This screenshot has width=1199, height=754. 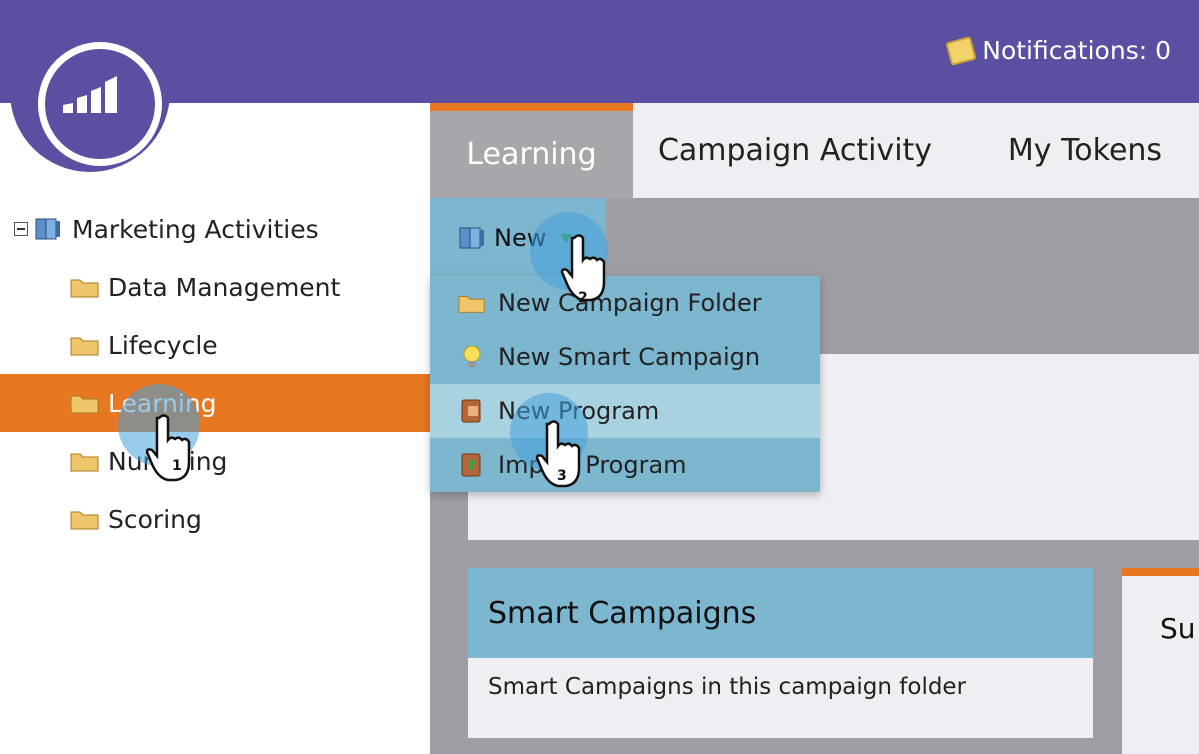 What do you see at coordinates (531, 150) in the screenshot?
I see `tab-learning: Learning` at bounding box center [531, 150].